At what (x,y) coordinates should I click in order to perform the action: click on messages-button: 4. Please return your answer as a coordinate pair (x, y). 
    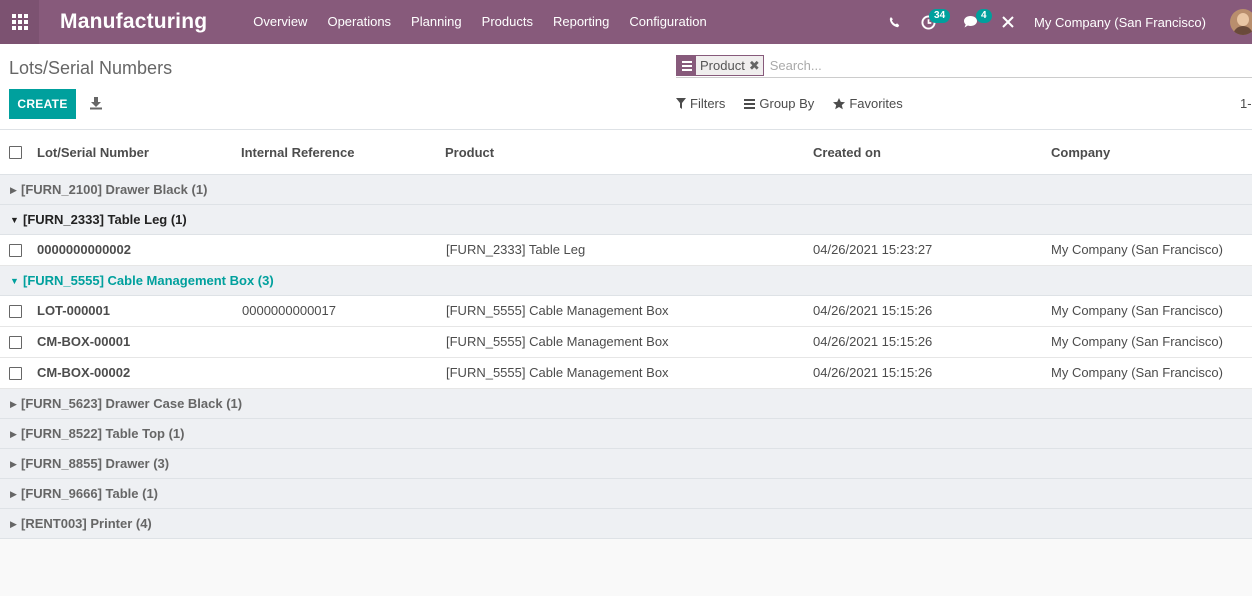
    Looking at the image, I should click on (976, 22).